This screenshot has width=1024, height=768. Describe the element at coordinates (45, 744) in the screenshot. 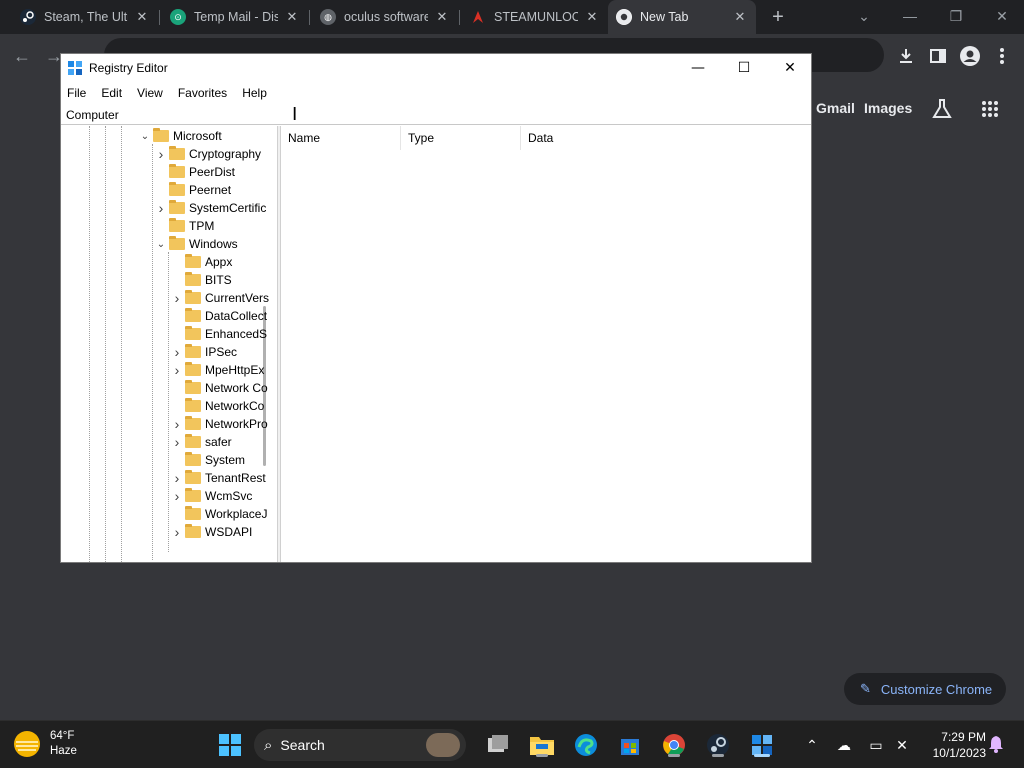

I see `weather-widget: 64°F Haze` at that location.